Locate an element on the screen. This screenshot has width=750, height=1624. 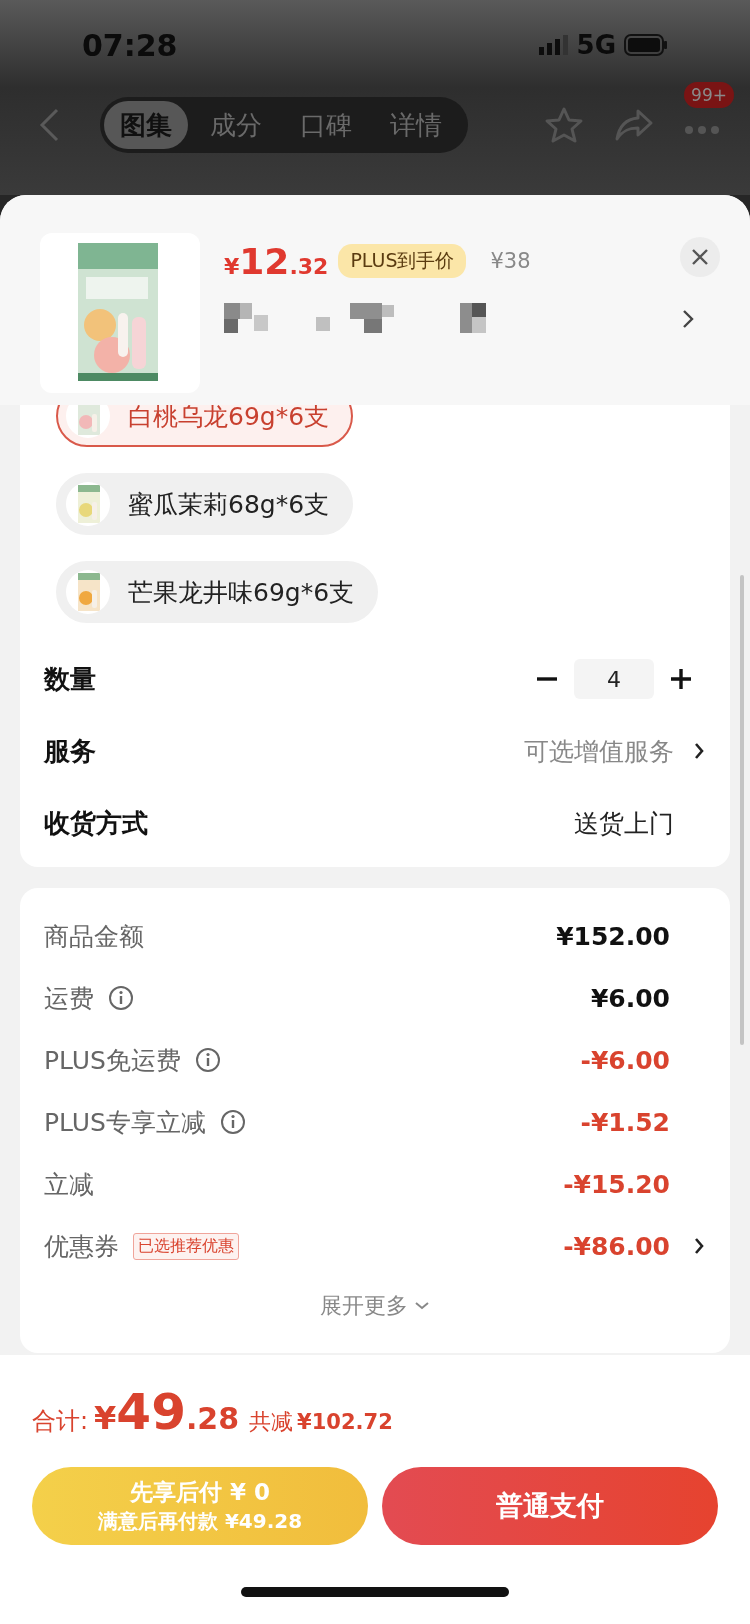
fee-amount: ¥6.00 is located at coordinates (630, 998).